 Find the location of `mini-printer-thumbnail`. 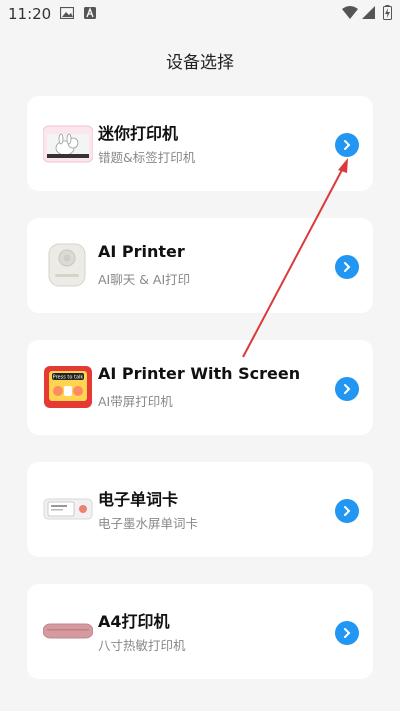

mini-printer-thumbnail is located at coordinates (68, 144).